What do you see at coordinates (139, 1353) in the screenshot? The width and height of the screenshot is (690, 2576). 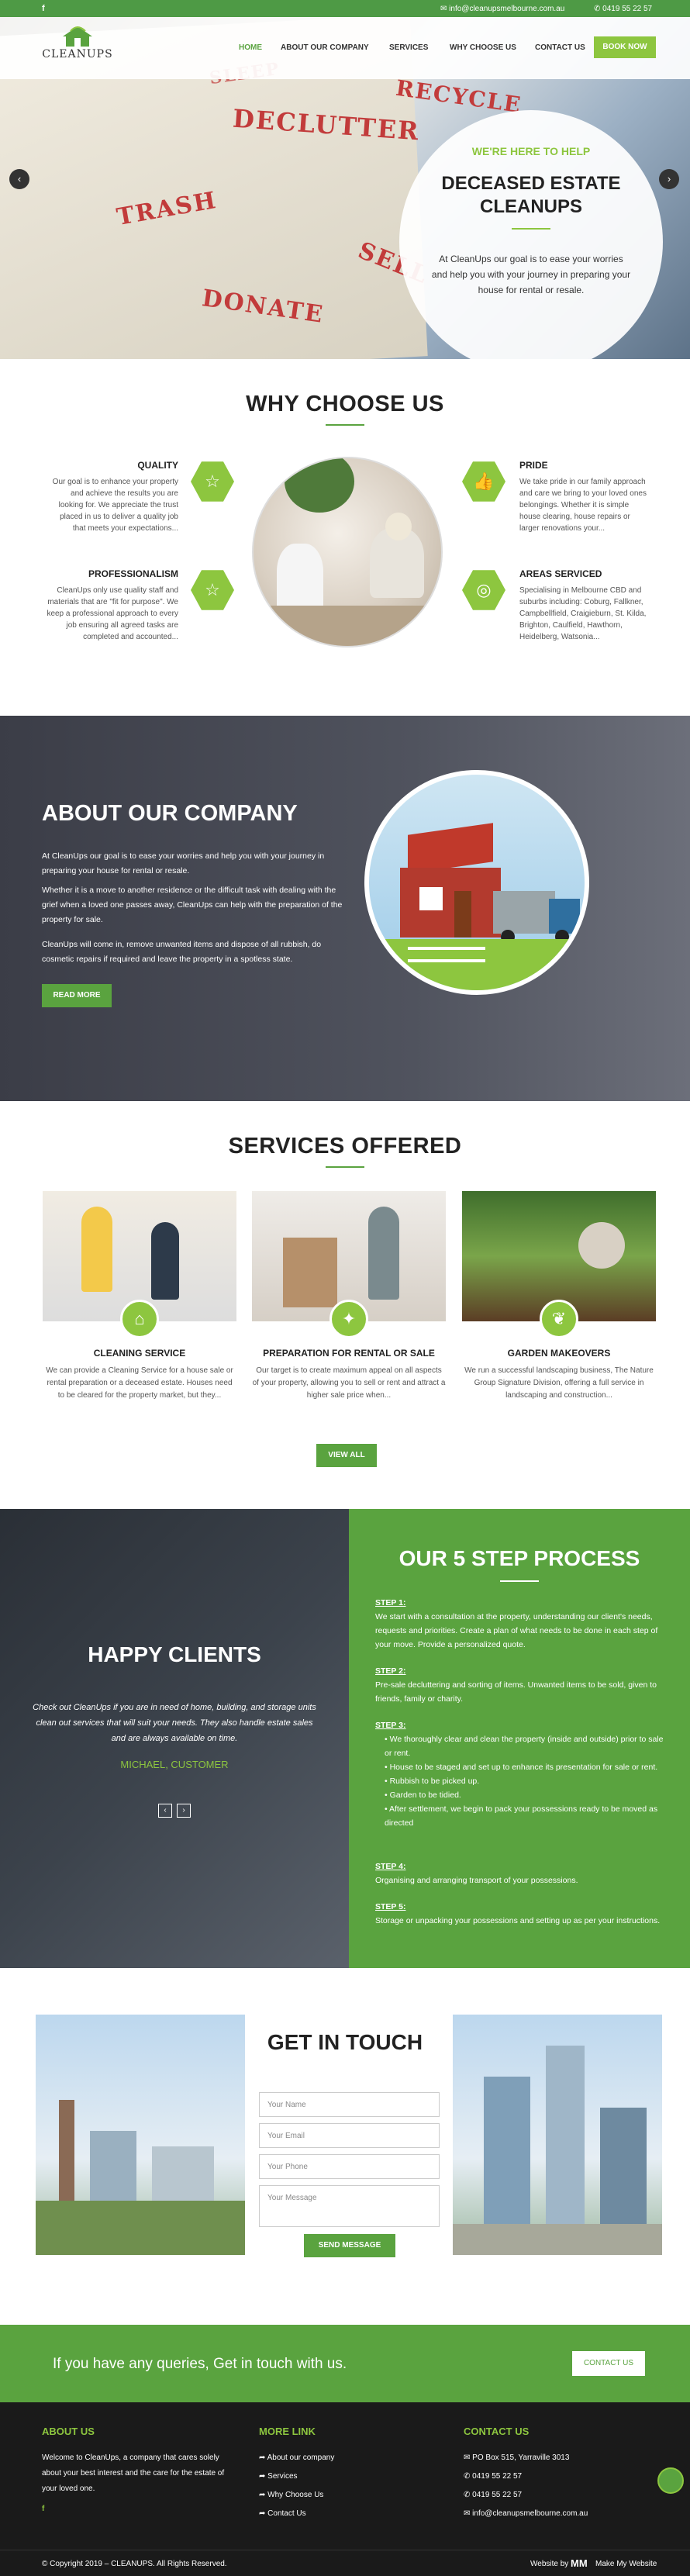 I see `service-title: CLEANING SERVICE` at bounding box center [139, 1353].